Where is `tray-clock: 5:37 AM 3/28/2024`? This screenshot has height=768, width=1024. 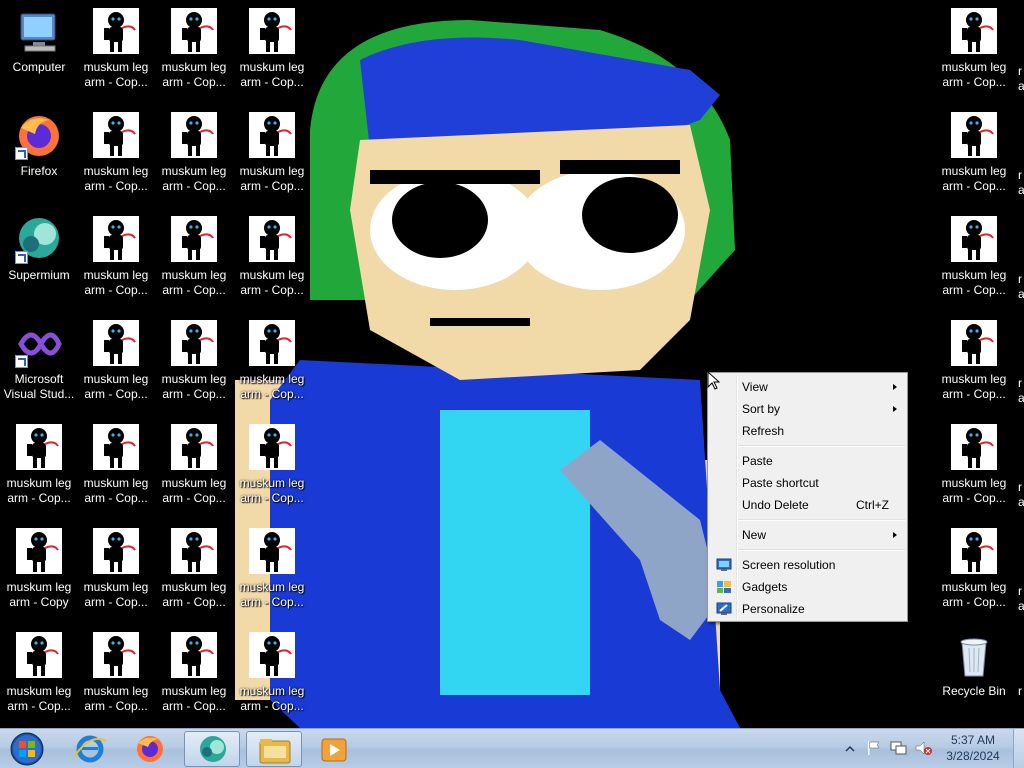
tray-clock: 5:37 AM 3/28/2024 is located at coordinates (973, 748).